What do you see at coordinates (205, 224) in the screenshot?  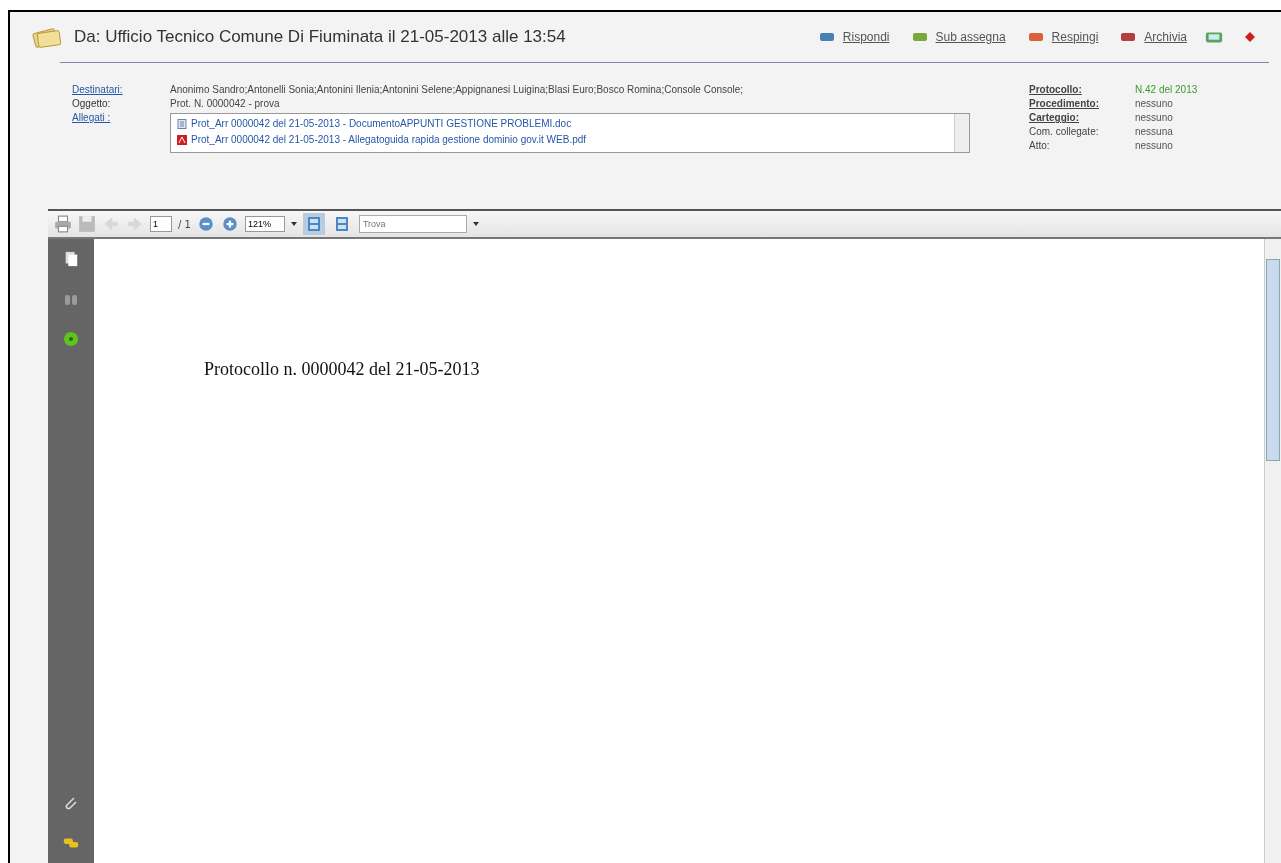 I see `zoom-out-icon` at bounding box center [205, 224].